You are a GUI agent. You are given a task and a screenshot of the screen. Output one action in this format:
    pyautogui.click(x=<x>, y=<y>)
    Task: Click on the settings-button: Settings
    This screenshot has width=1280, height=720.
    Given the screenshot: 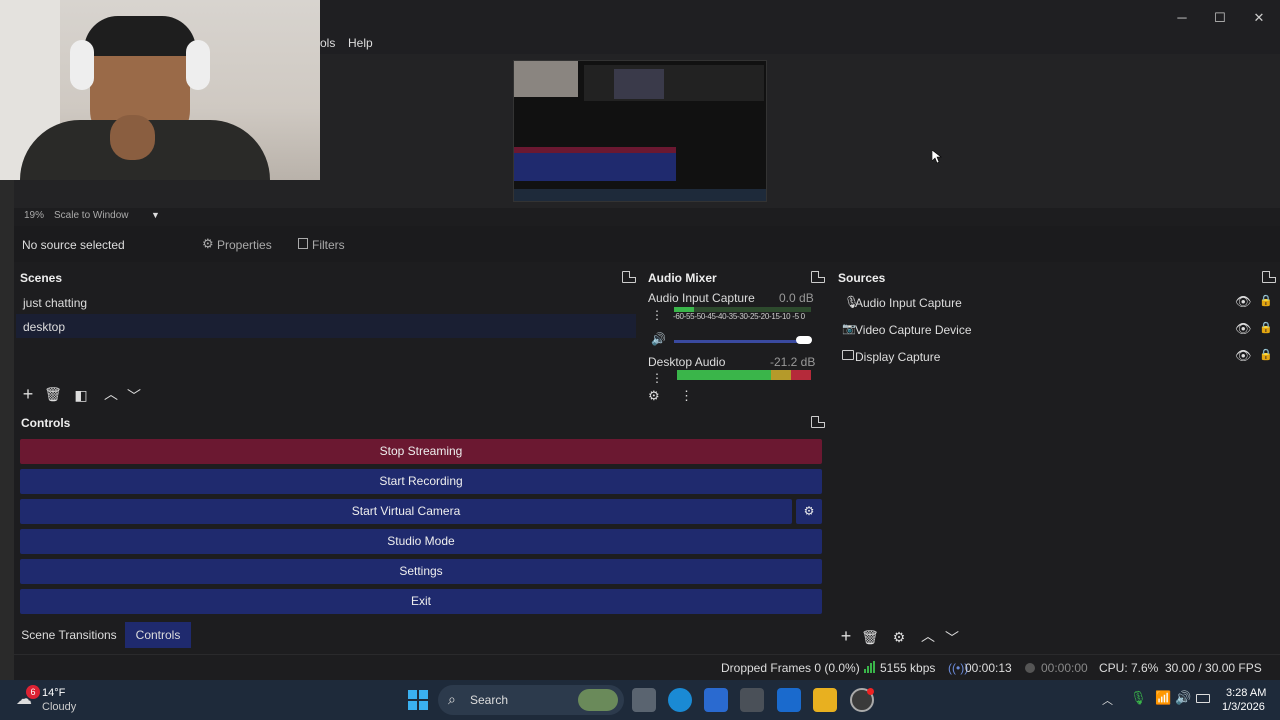 What is the action you would take?
    pyautogui.click(x=421, y=571)
    